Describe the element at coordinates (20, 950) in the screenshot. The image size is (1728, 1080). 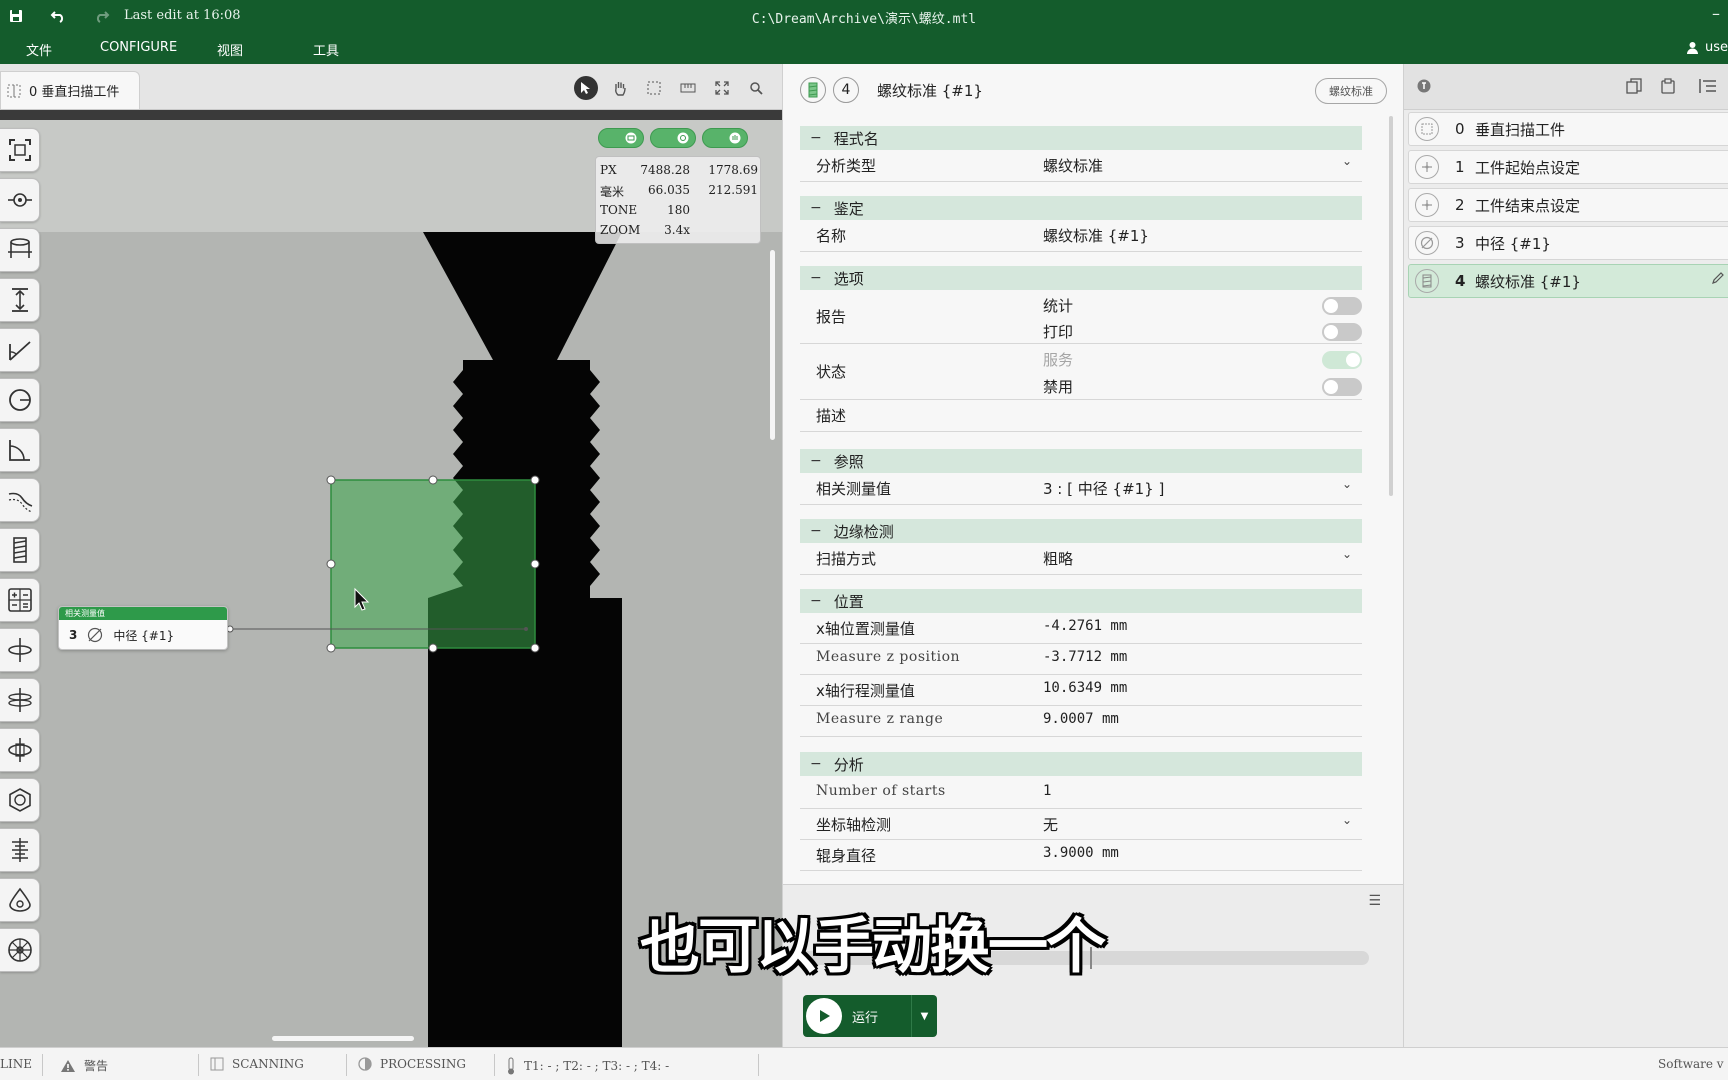
I see `tool-wheel` at that location.